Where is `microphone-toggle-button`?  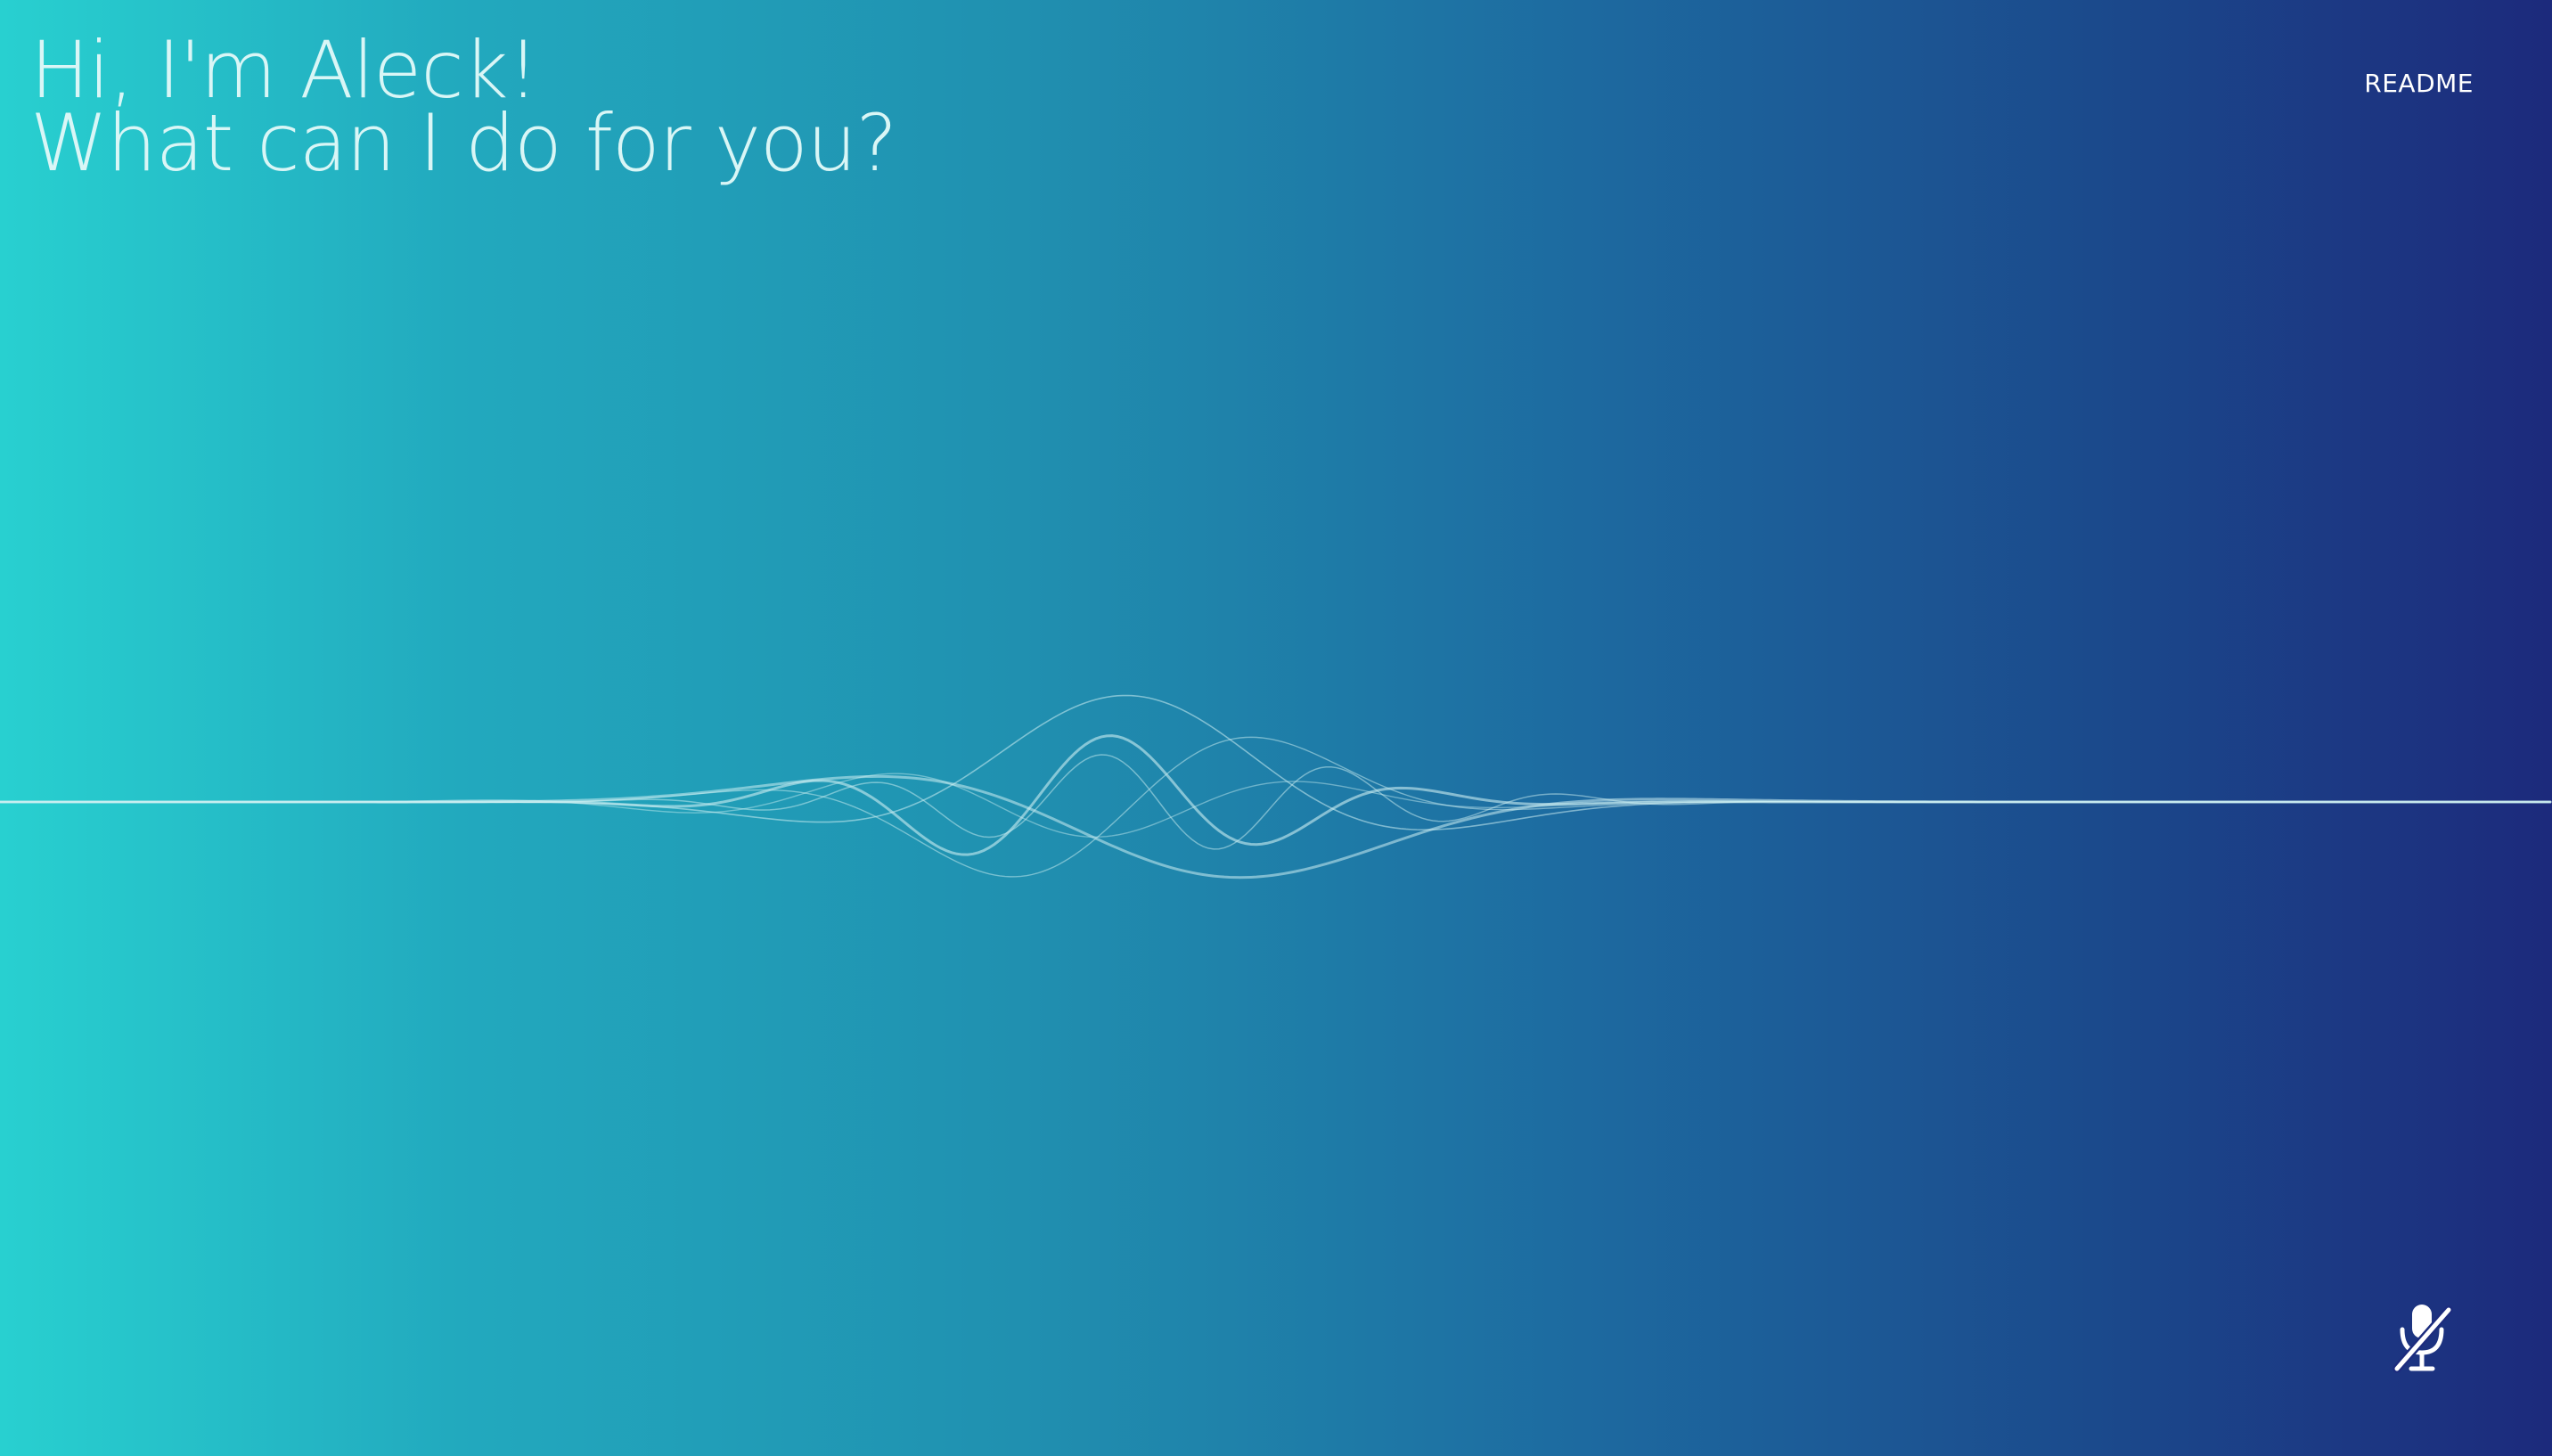
microphone-toggle-button is located at coordinates (2424, 1337).